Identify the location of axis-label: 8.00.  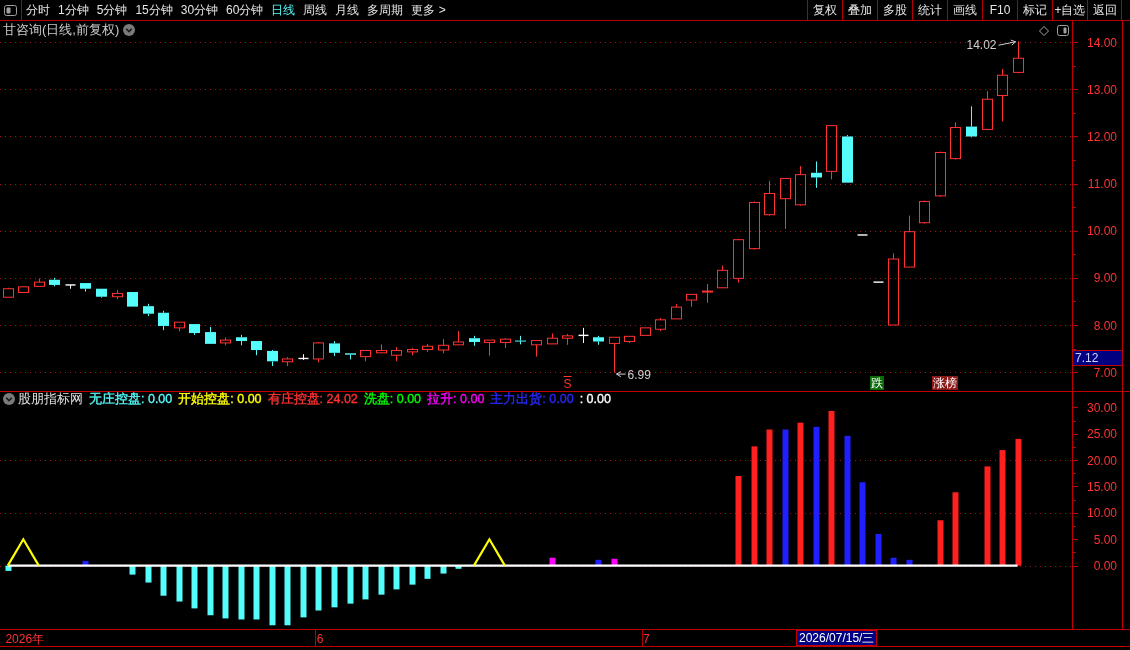
(1105, 325).